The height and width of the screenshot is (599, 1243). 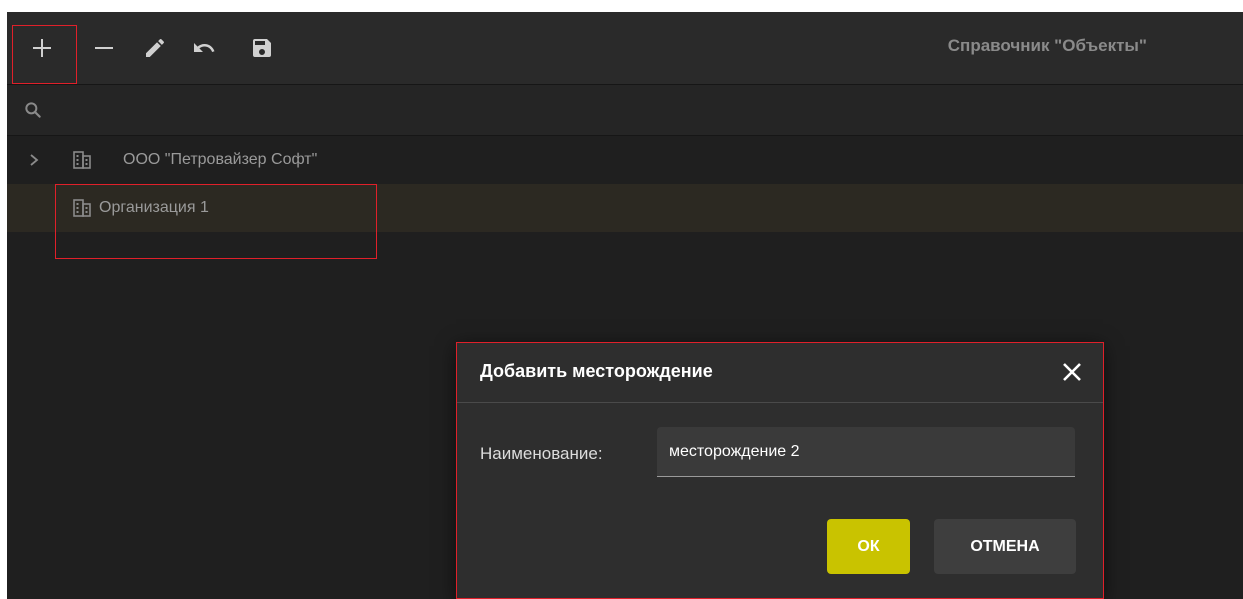 I want to click on remove-button, so click(x=104, y=48).